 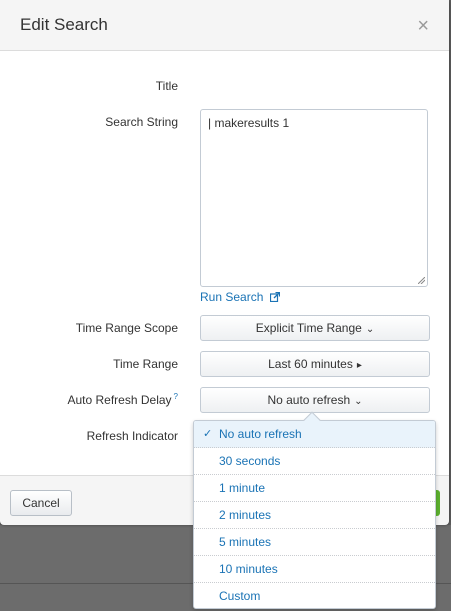 What do you see at coordinates (314, 595) in the screenshot?
I see `option-custom: Custom` at bounding box center [314, 595].